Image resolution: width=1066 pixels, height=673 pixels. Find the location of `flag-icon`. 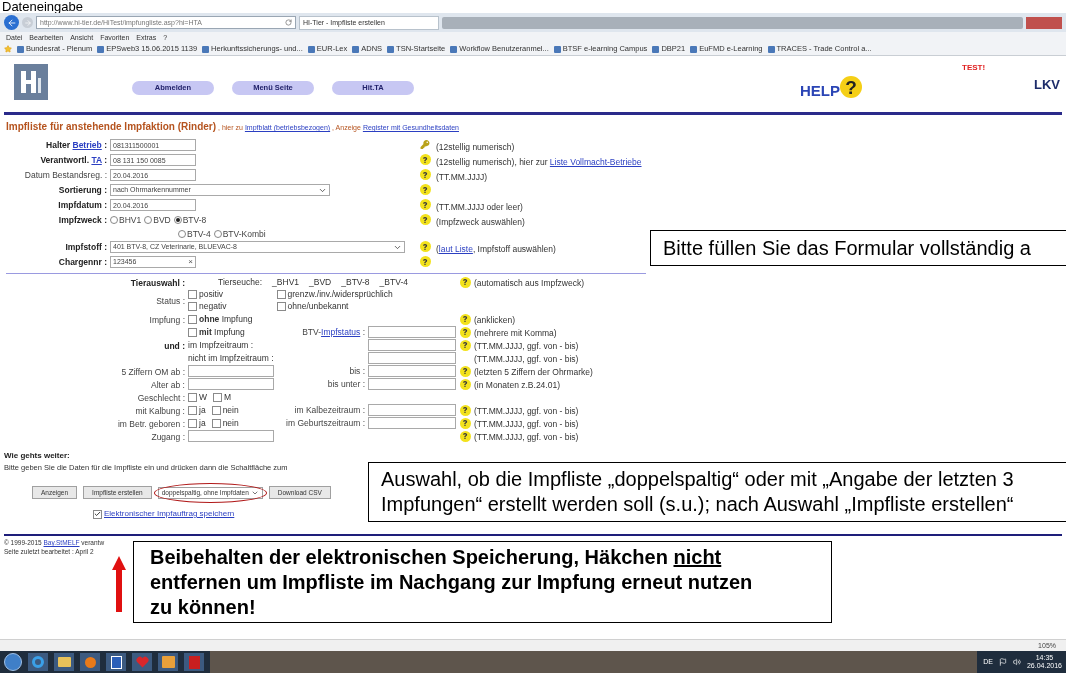

flag-icon is located at coordinates (1002, 662).